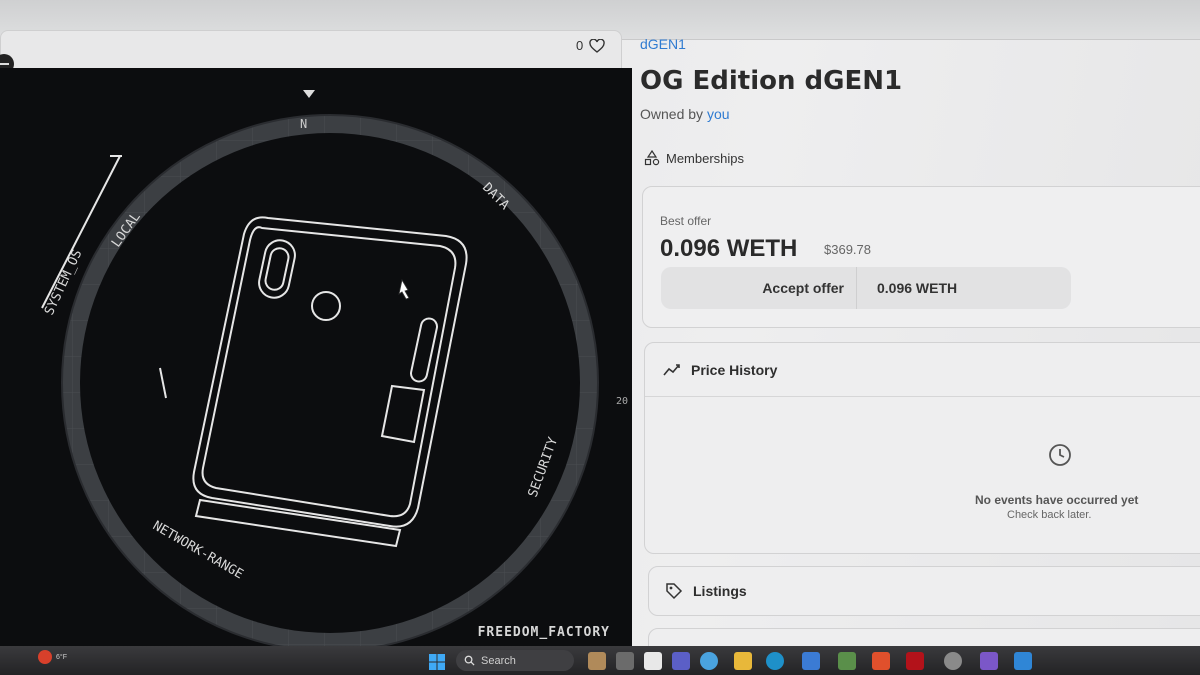 Image resolution: width=1200 pixels, height=675 pixels. I want to click on copilot-icon, so click(709, 661).